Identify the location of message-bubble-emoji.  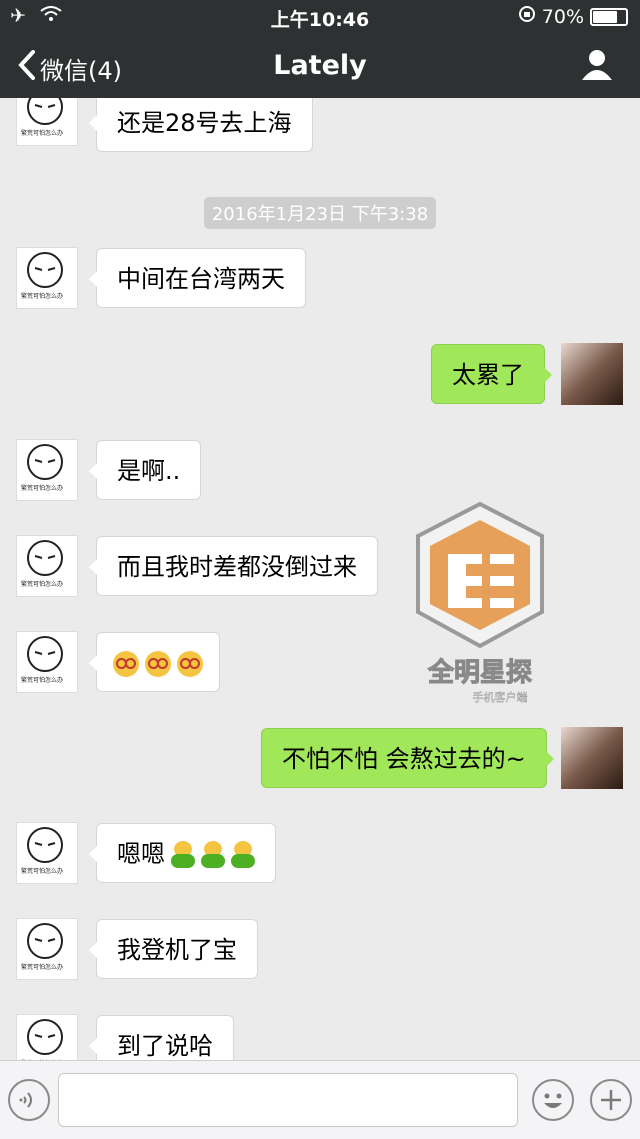
(154, 662).